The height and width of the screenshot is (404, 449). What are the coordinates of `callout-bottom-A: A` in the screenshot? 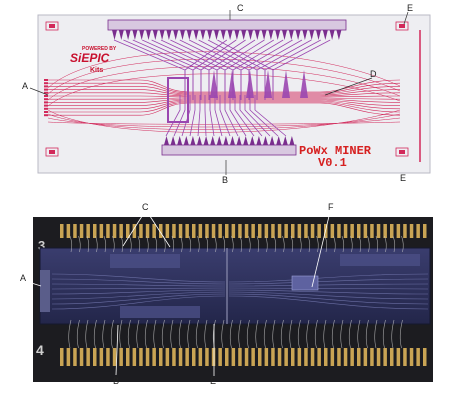 It's located at (23, 278).